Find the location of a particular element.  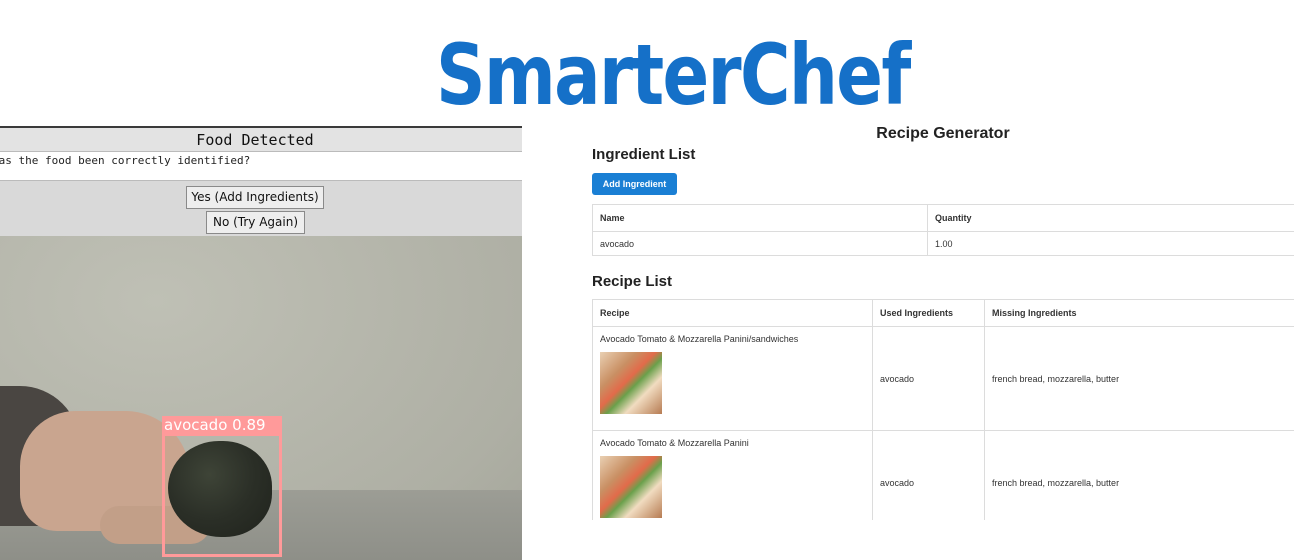

no-try-again-button: No (Try Again) is located at coordinates (255, 222).